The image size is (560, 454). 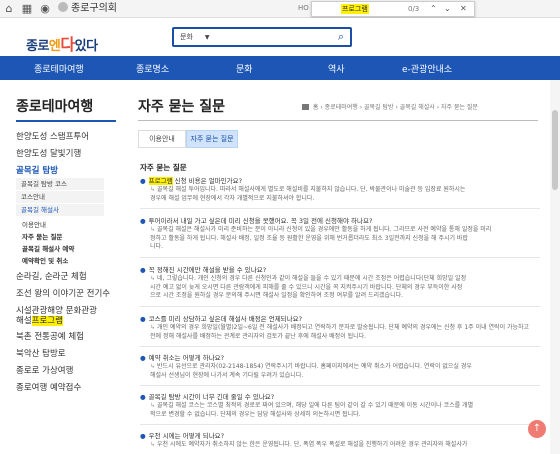 I want to click on home-icon, so click(x=305, y=107).